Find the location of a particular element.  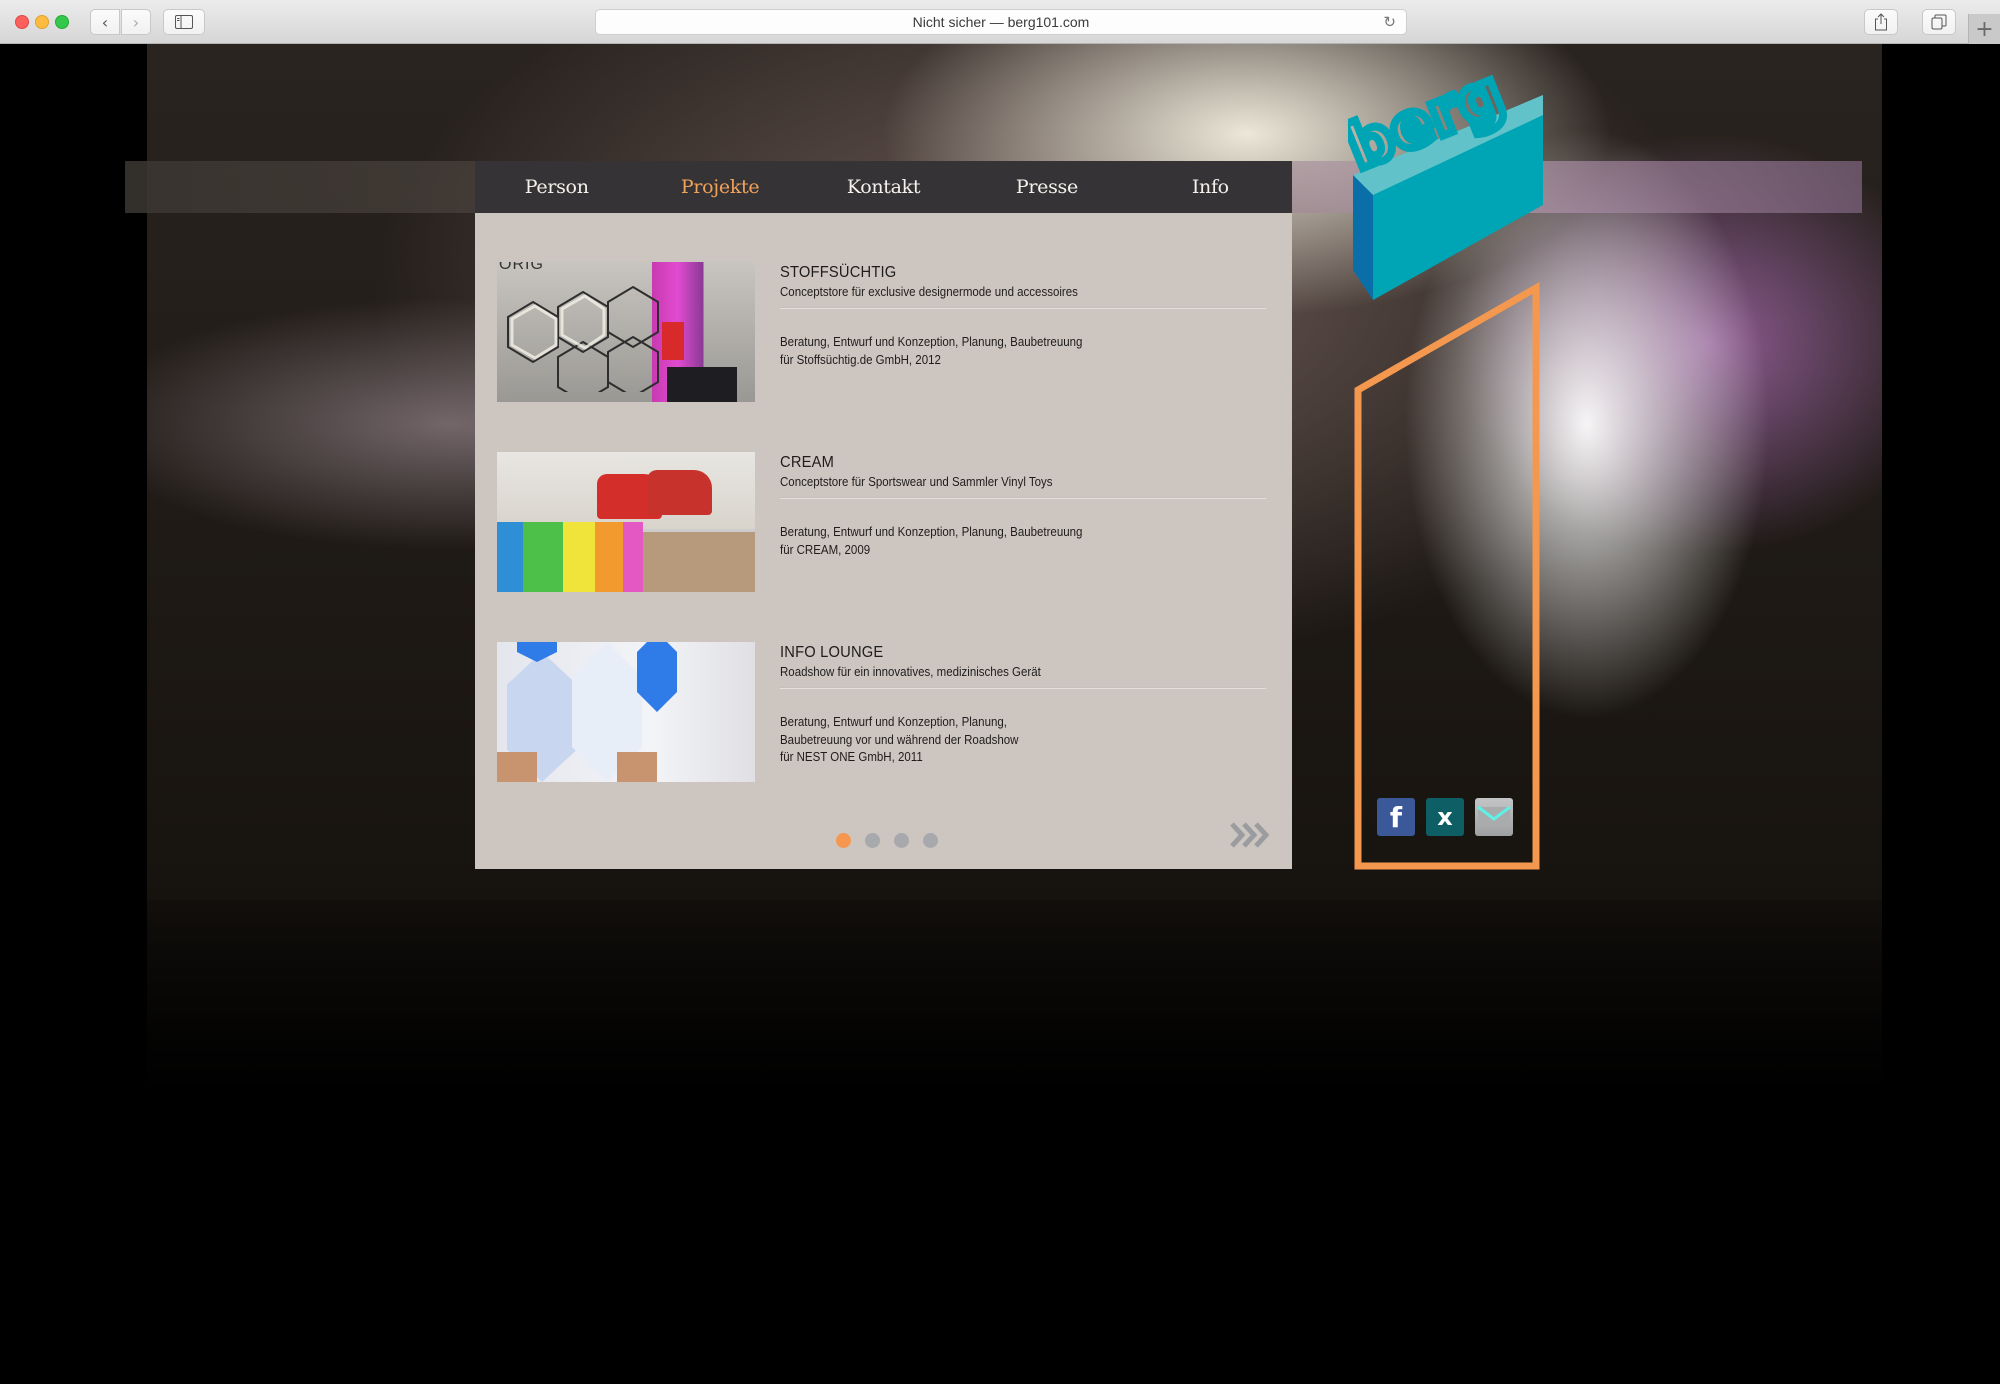

description-line: für NEST ONE GmbH, 2011 is located at coordinates (851, 757).